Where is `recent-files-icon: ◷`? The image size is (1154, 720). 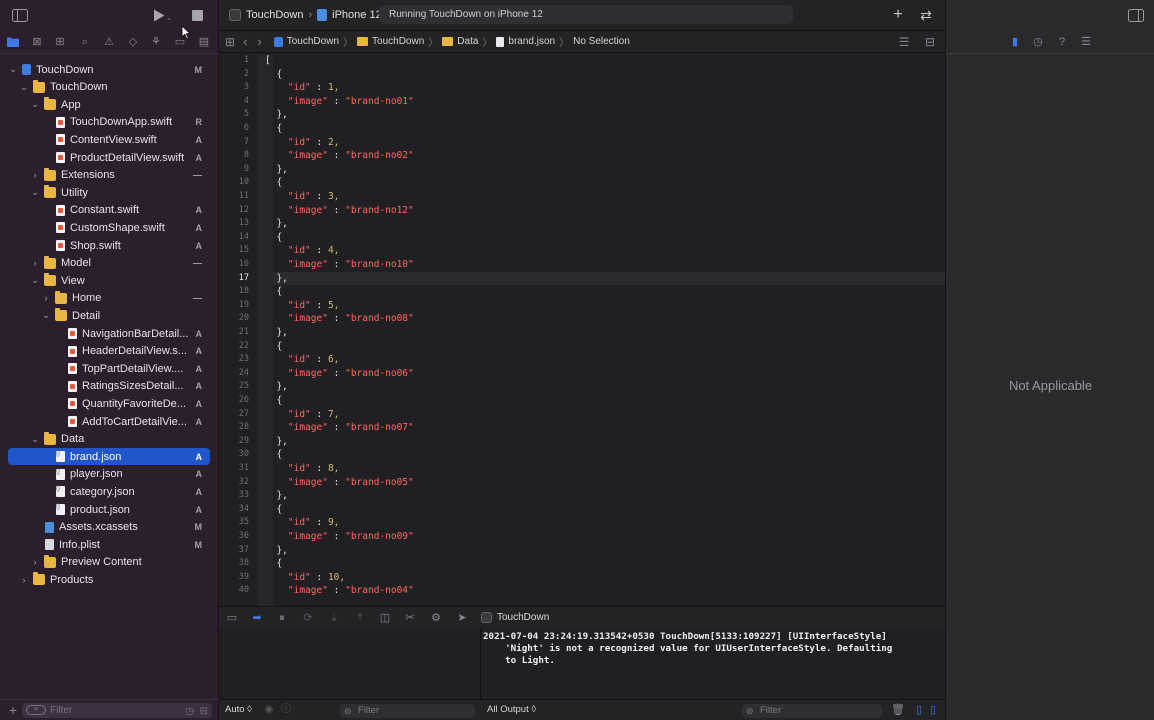
recent-files-icon: ◷ is located at coordinates (189, 711).